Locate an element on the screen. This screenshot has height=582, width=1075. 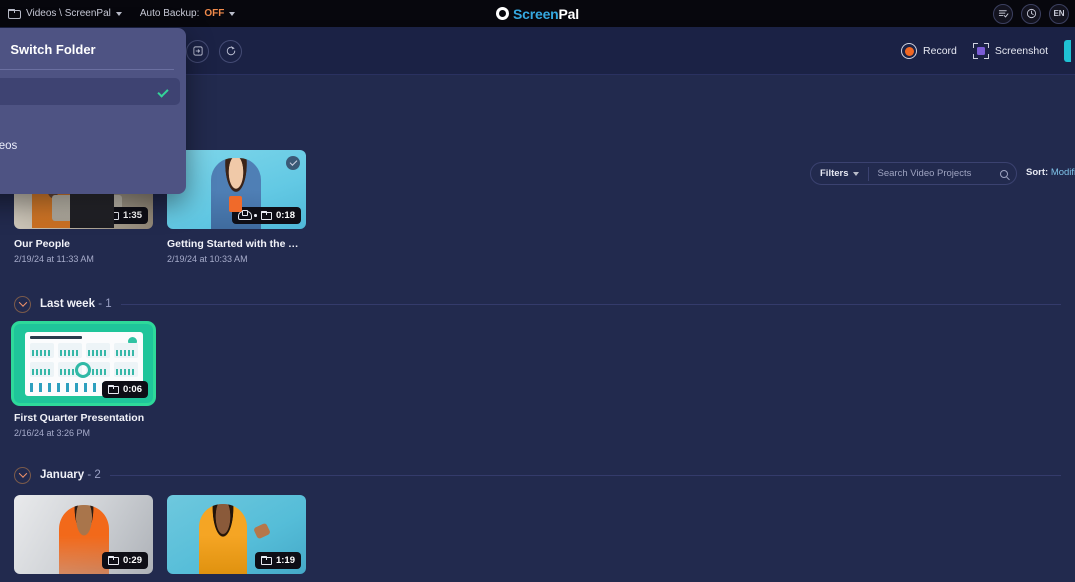
duration-badge: 1:35 is located at coordinates (124, 215).